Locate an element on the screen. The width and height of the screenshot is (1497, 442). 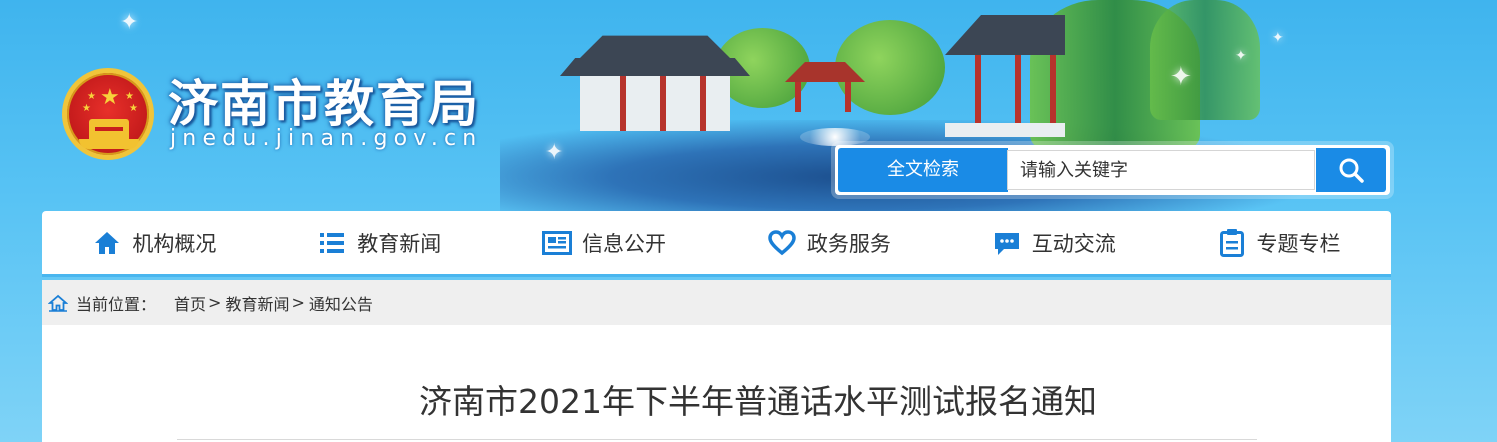
fountain-graphic is located at coordinates (835, 137).